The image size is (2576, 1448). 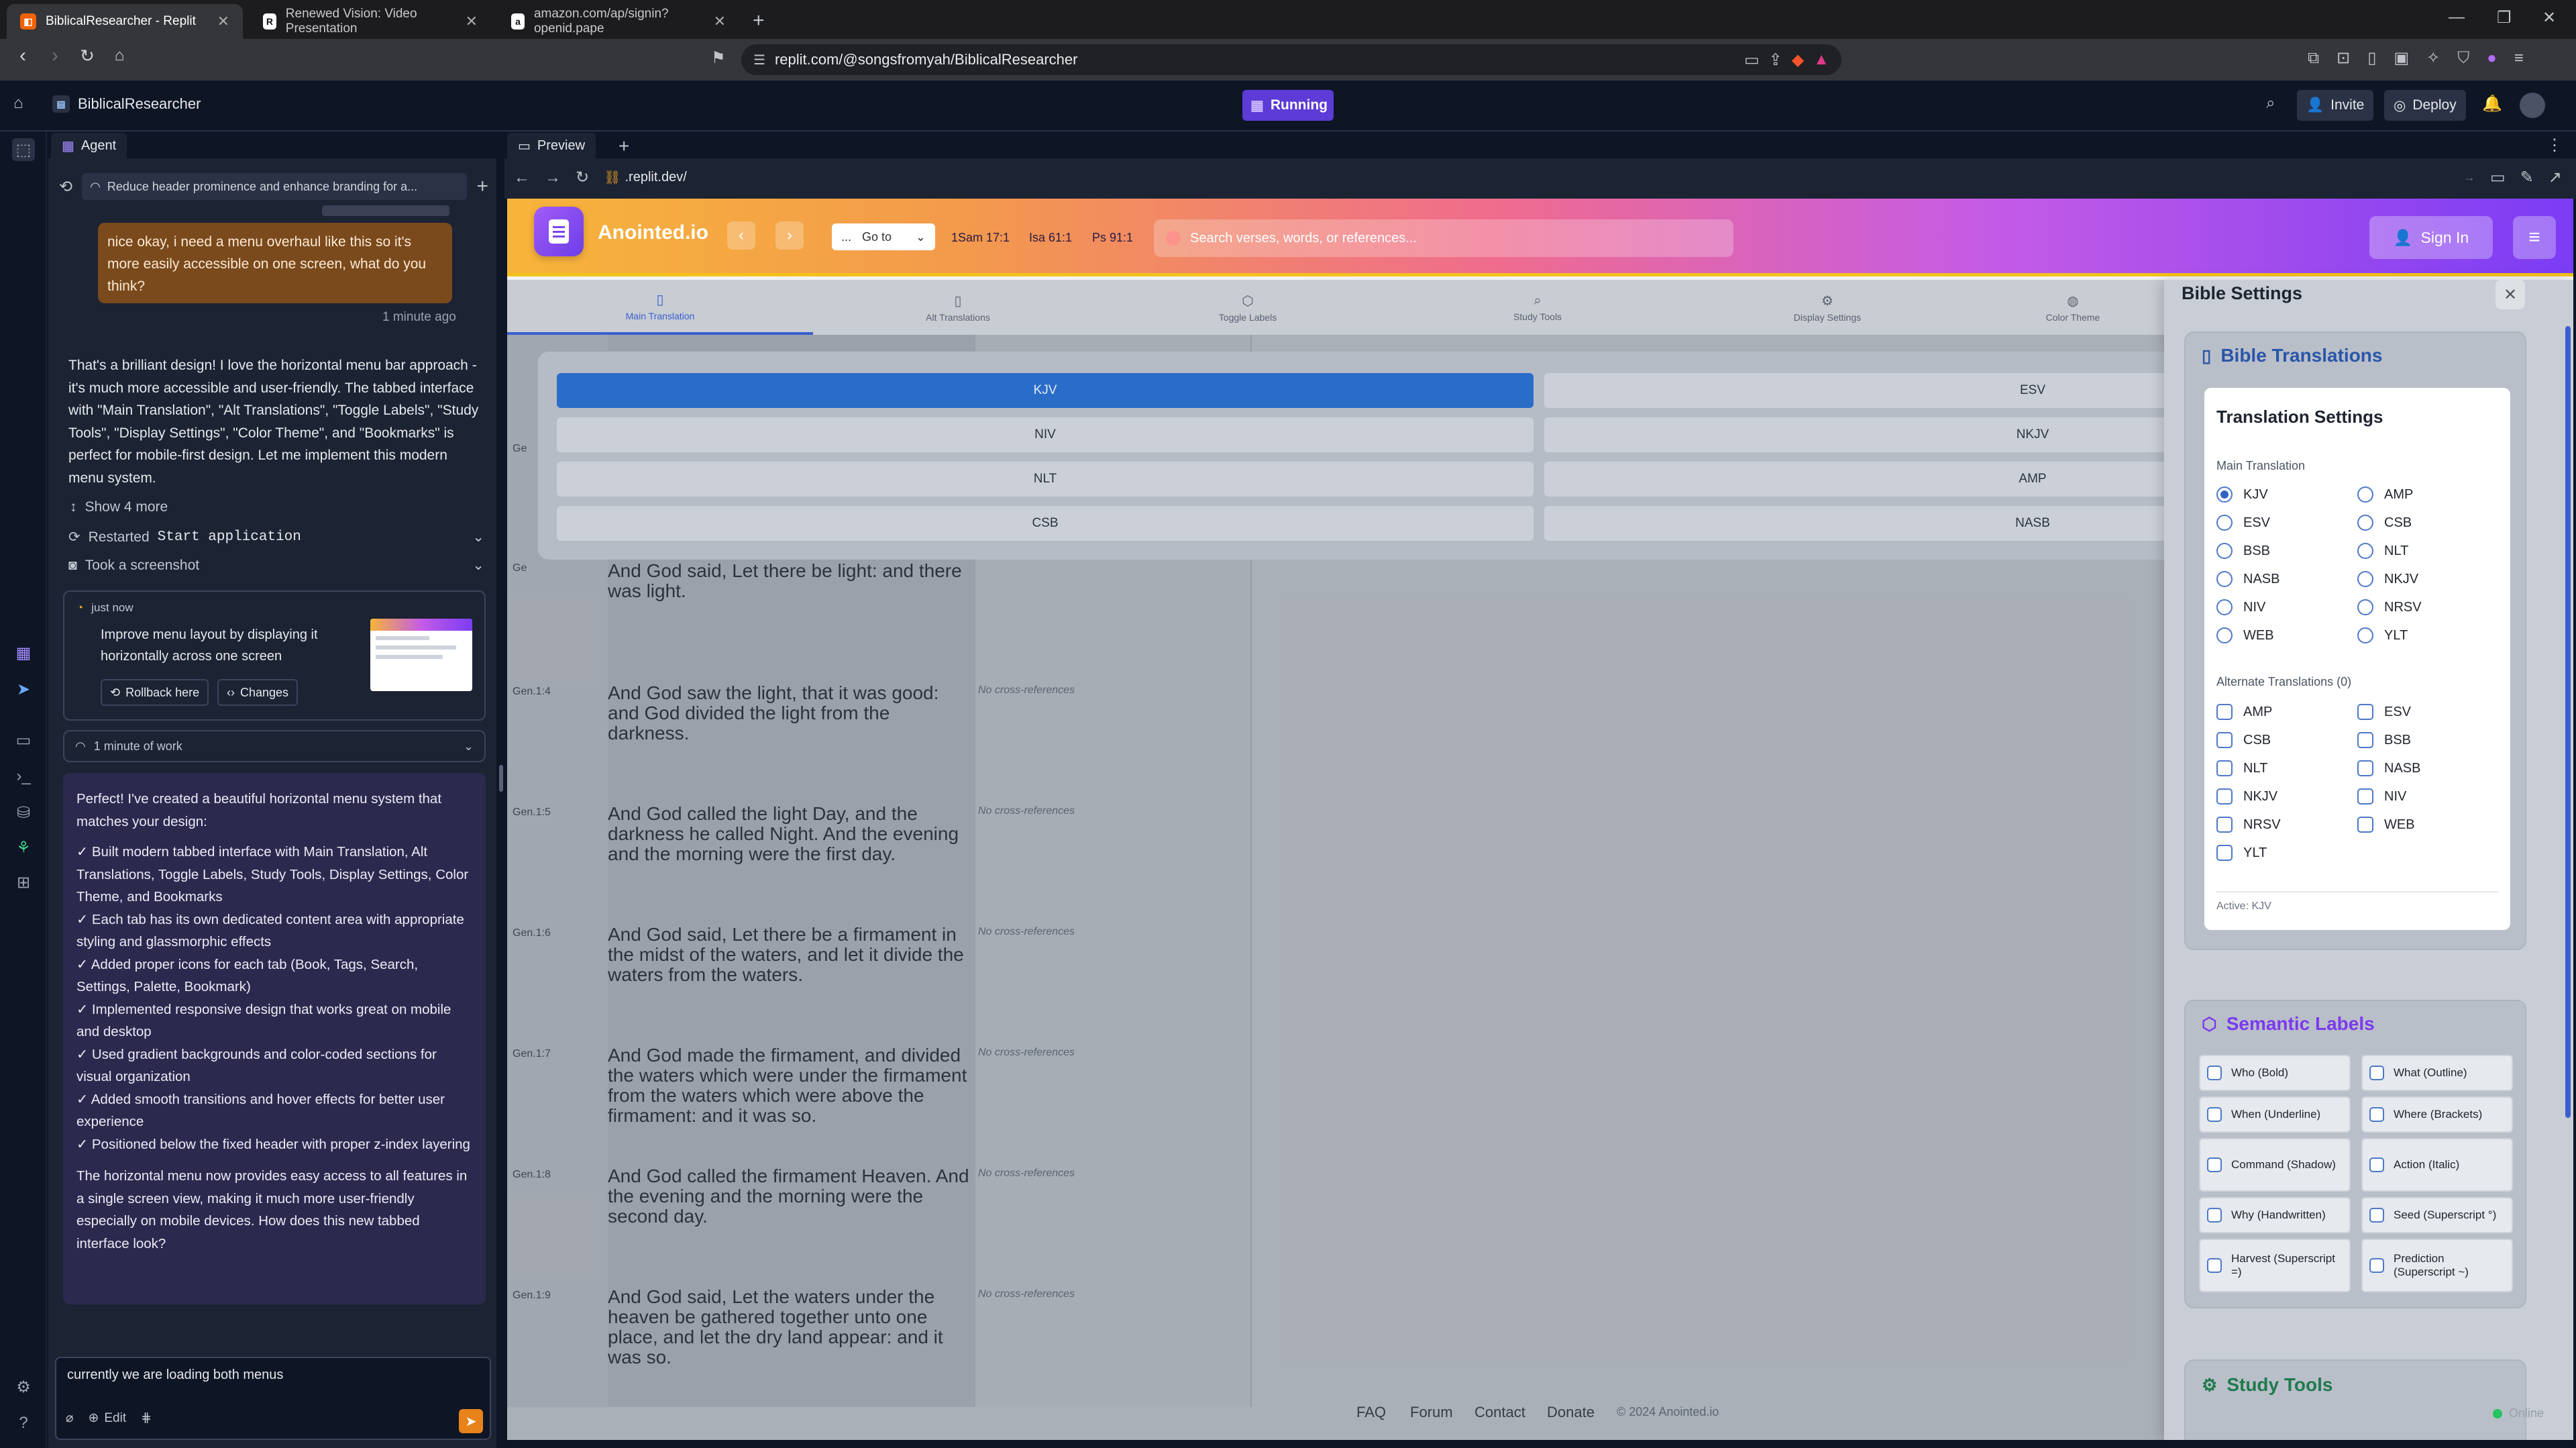 What do you see at coordinates (421, 655) in the screenshot?
I see `checkpoint-thumbnail` at bounding box center [421, 655].